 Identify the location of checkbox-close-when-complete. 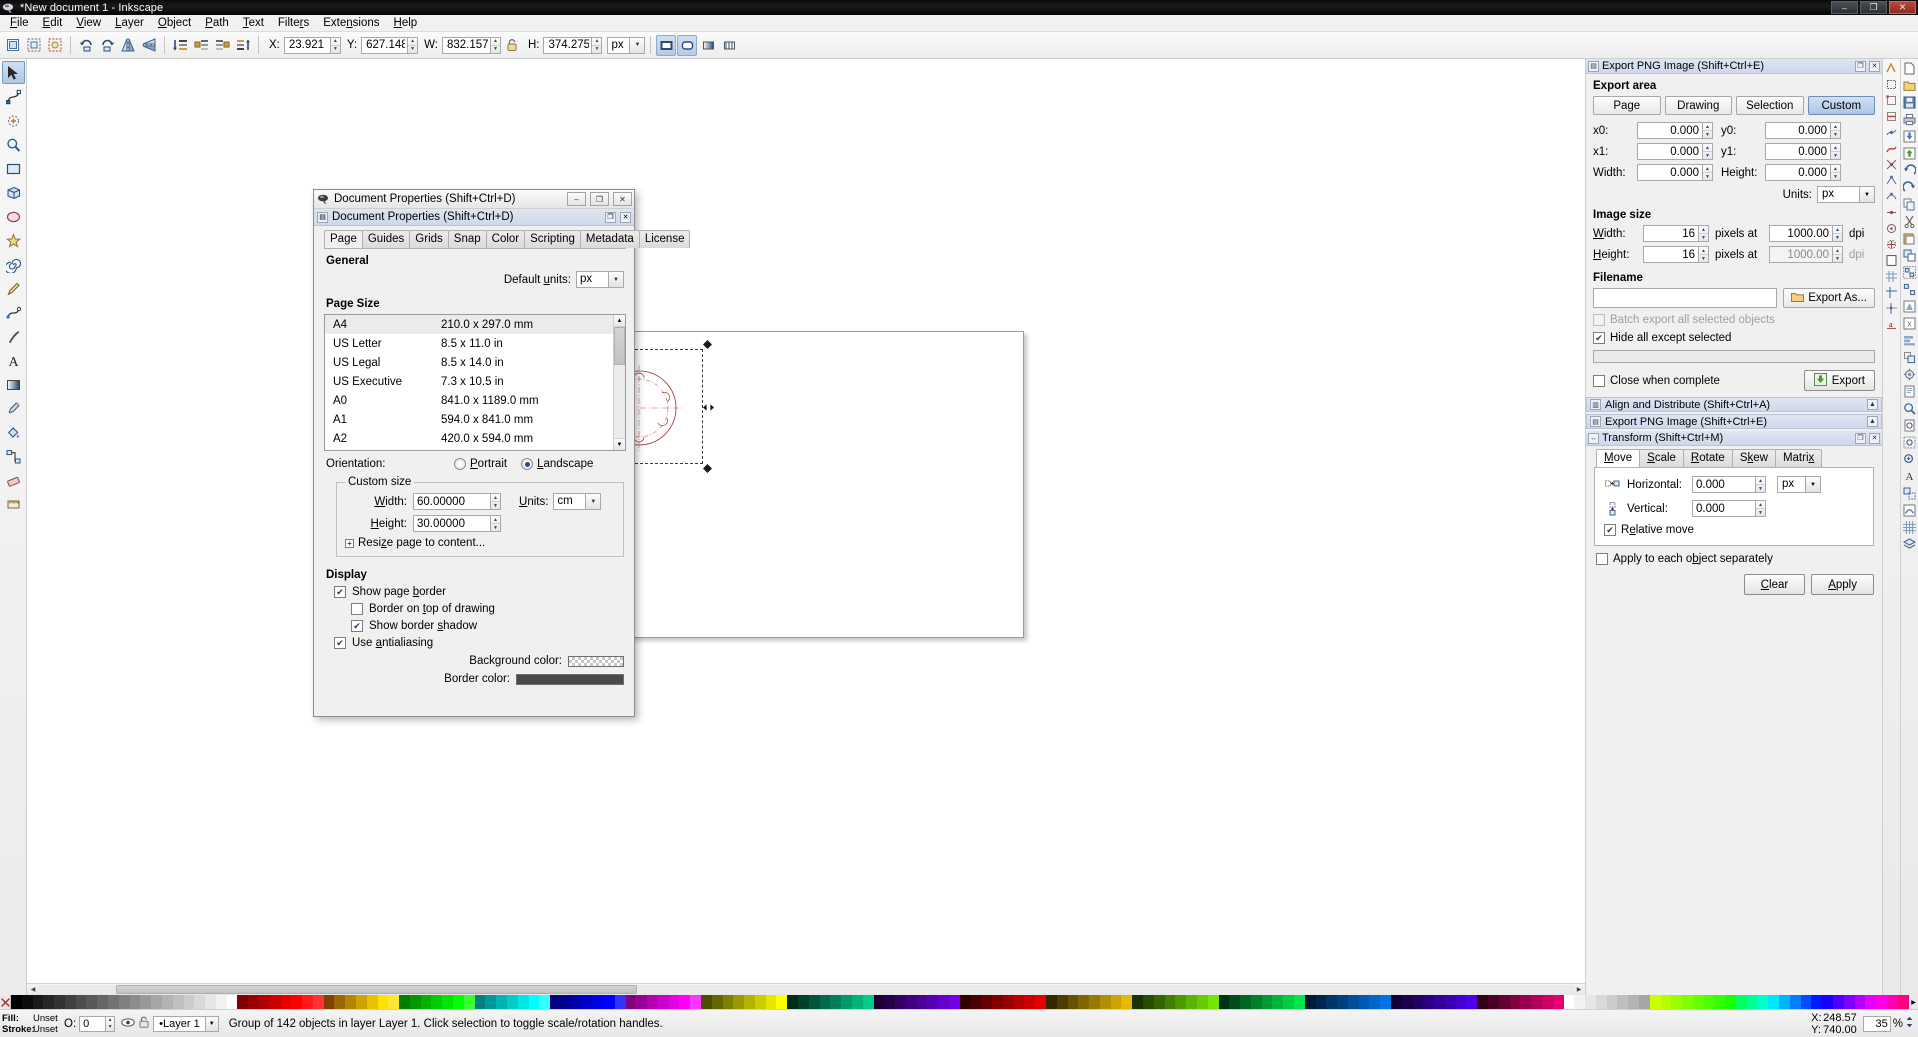
(1599, 380).